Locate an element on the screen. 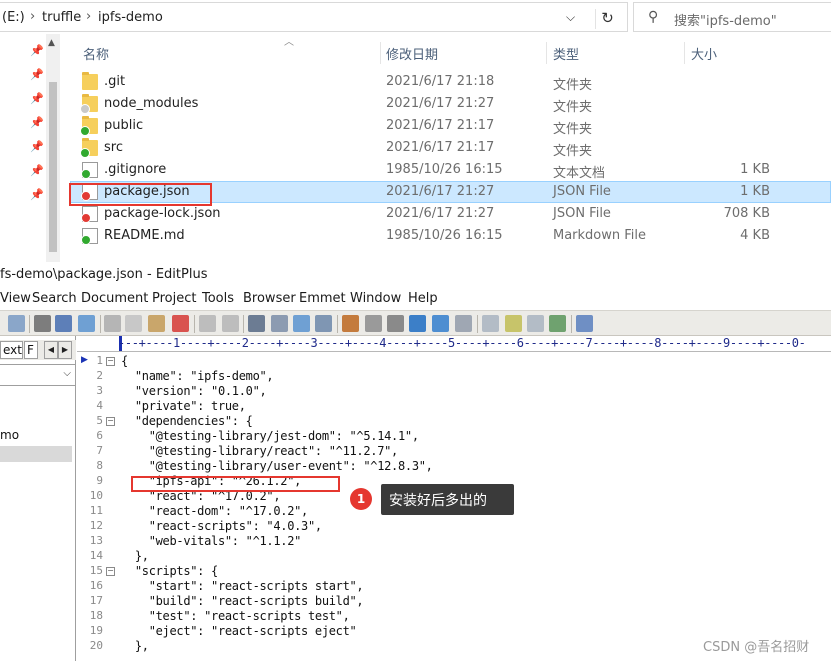 The height and width of the screenshot is (661, 831). file-type: 文件夹 is located at coordinates (573, 85).